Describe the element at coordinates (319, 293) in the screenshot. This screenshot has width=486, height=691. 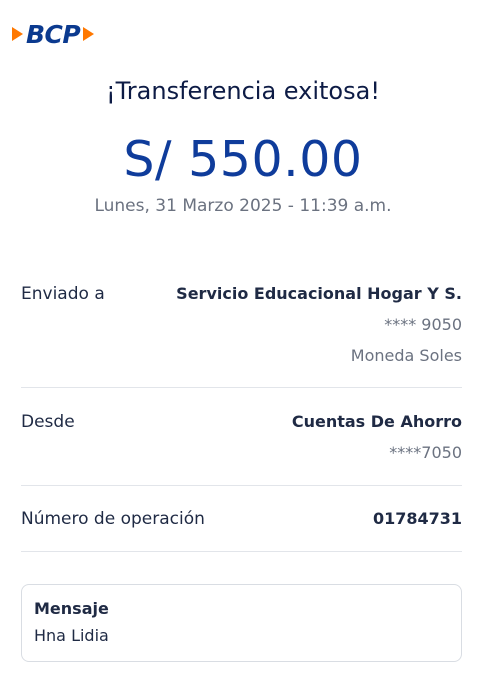
I see `recipient-name: Servicio Educacional Hogar Y S.` at that location.